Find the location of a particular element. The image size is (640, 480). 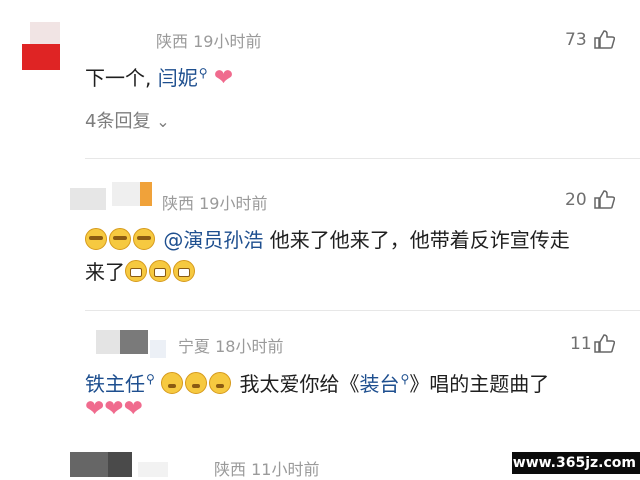

view-replies-button: 4条回复 ⌄ is located at coordinates (127, 120).